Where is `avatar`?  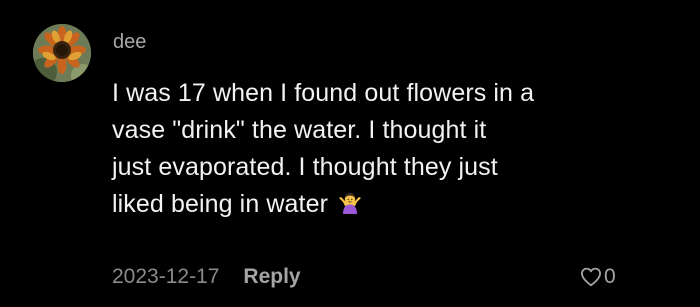 avatar is located at coordinates (62, 53).